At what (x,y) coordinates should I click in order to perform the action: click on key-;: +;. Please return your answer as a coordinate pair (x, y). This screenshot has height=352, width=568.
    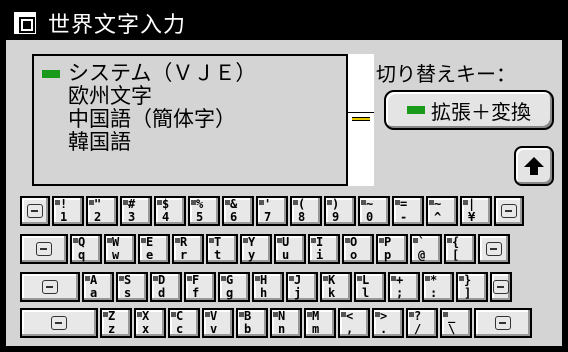
    Looking at the image, I should click on (404, 287).